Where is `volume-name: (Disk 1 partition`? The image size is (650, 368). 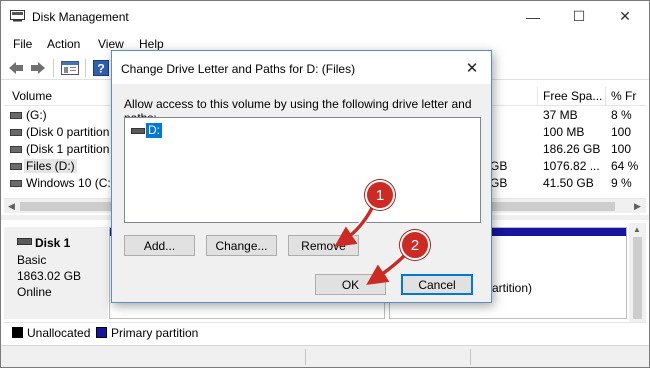 volume-name: (Disk 1 partition is located at coordinates (68, 149).